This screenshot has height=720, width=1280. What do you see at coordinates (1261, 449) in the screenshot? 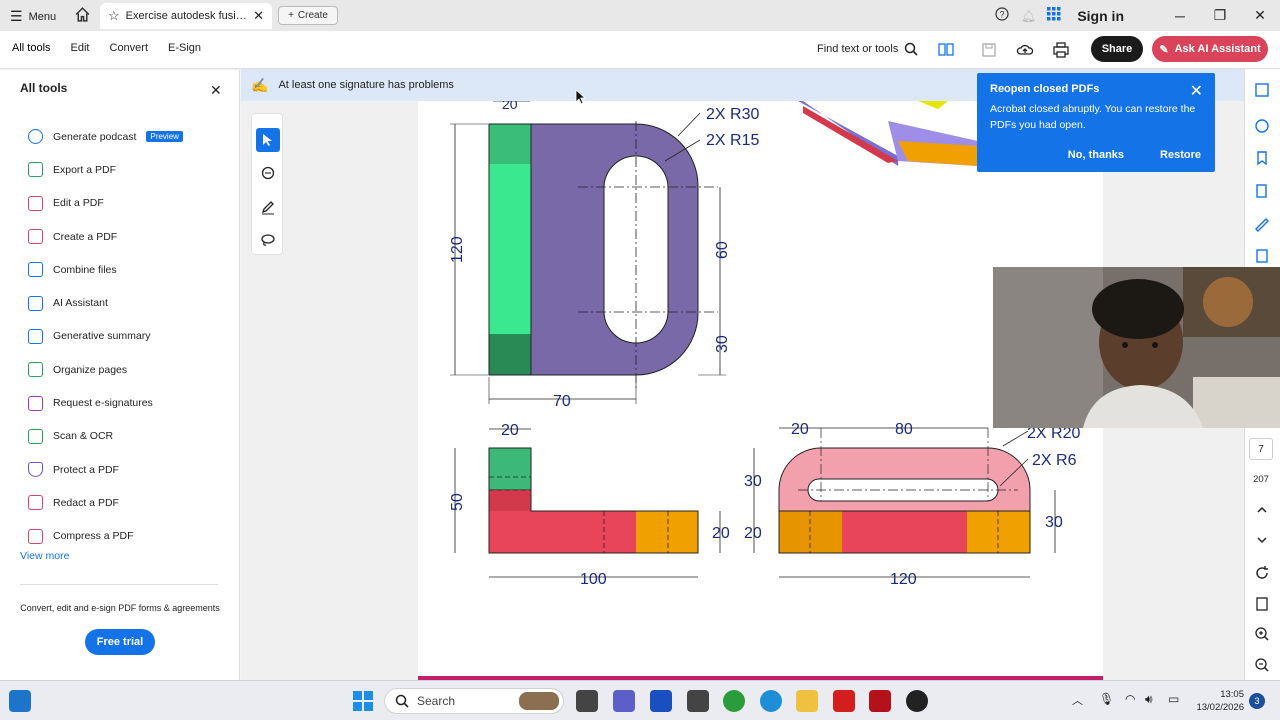
I see `page-number-input: 7` at bounding box center [1261, 449].